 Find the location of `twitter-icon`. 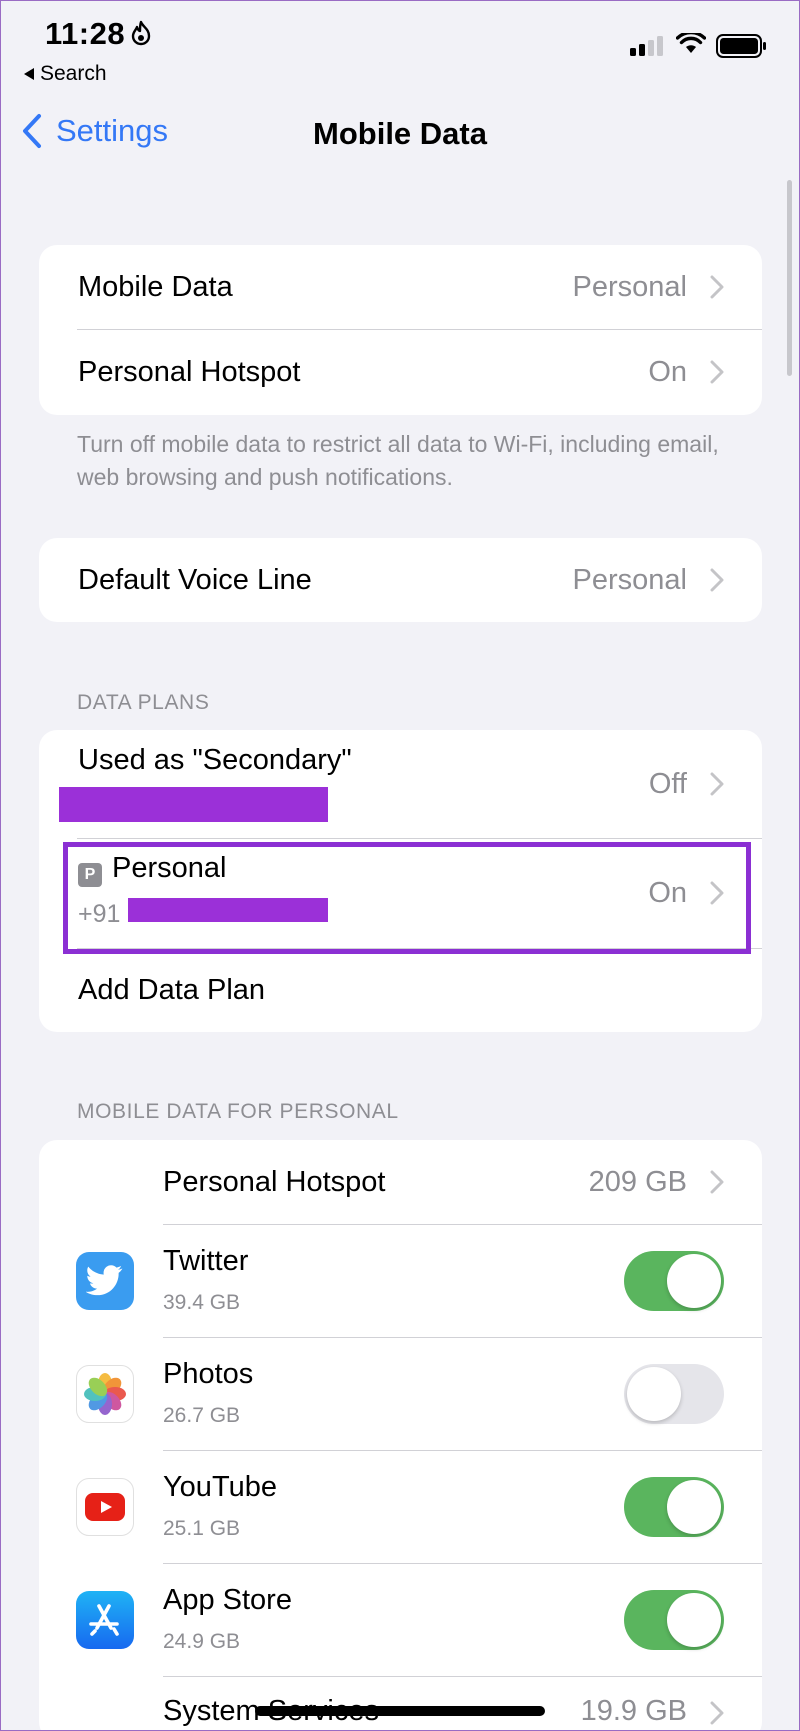

twitter-icon is located at coordinates (105, 1281).